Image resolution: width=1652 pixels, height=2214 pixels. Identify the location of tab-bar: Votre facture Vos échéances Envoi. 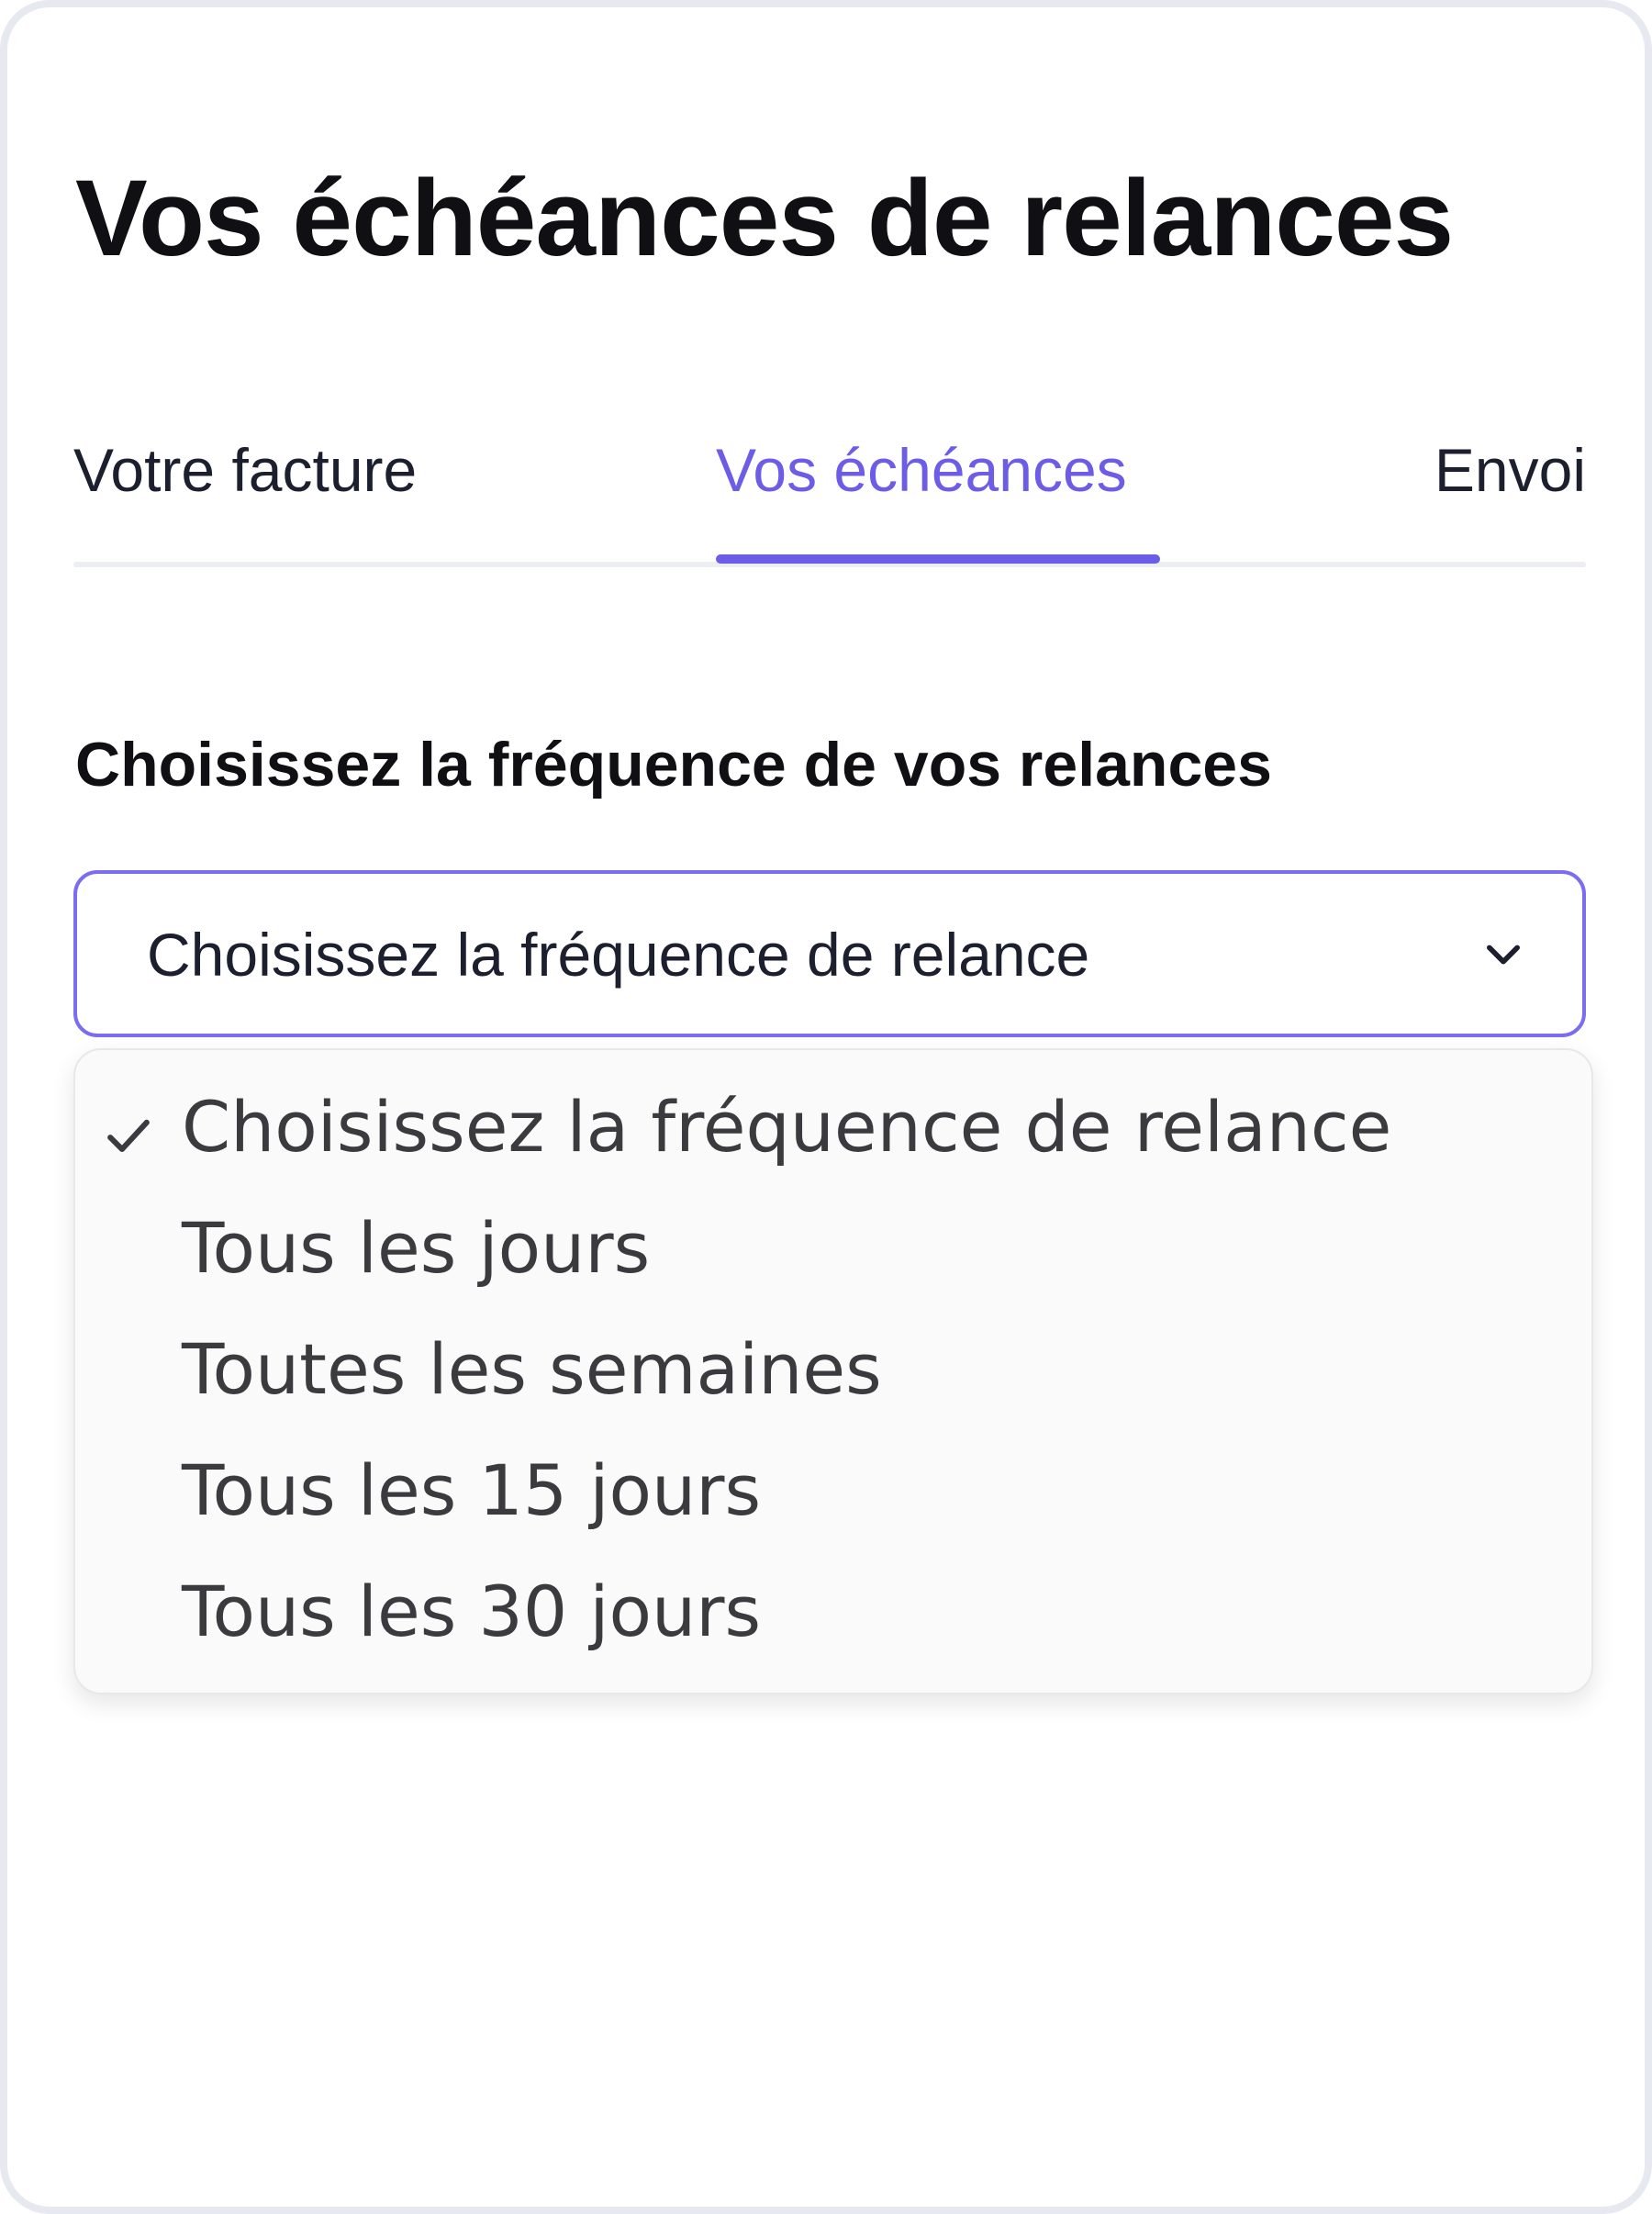
(830, 489).